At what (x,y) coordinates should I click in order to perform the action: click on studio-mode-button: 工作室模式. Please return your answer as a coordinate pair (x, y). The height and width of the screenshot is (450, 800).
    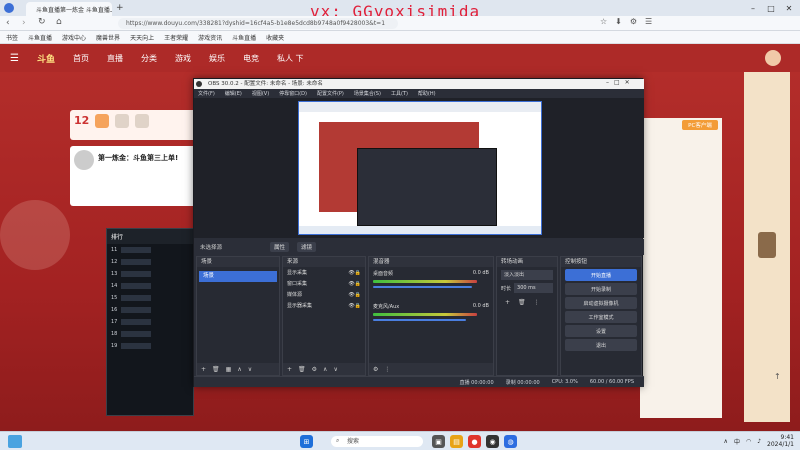
    Looking at the image, I should click on (601, 317).